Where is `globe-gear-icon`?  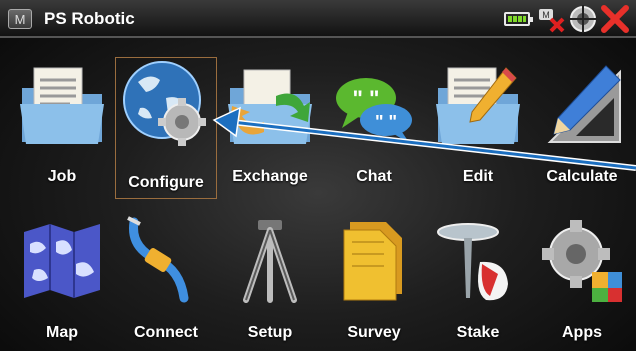
globe-gear-icon is located at coordinates (164, 103).